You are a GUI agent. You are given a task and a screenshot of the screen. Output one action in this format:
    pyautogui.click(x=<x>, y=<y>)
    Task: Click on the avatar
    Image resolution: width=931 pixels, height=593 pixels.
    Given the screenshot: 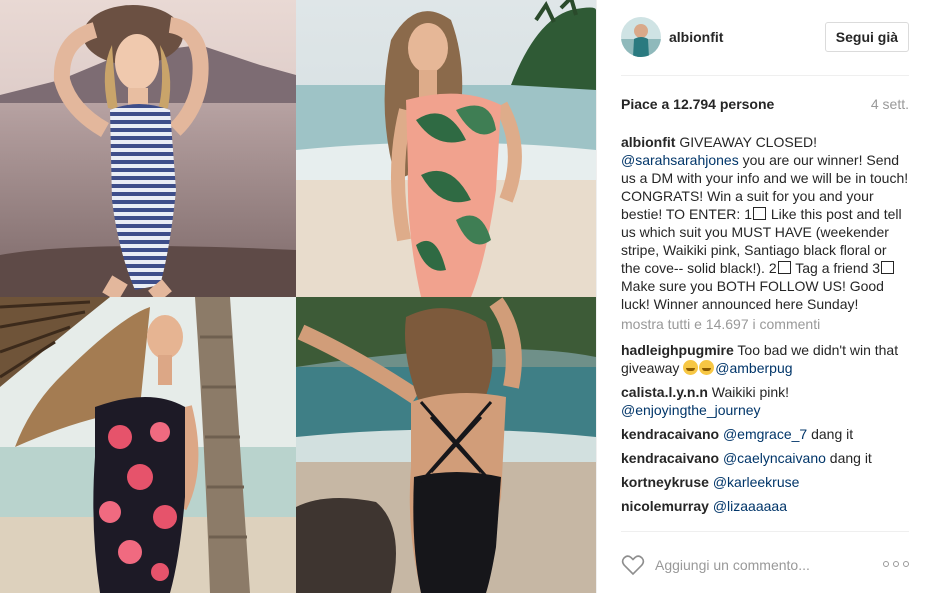 What is the action you would take?
    pyautogui.click(x=641, y=37)
    